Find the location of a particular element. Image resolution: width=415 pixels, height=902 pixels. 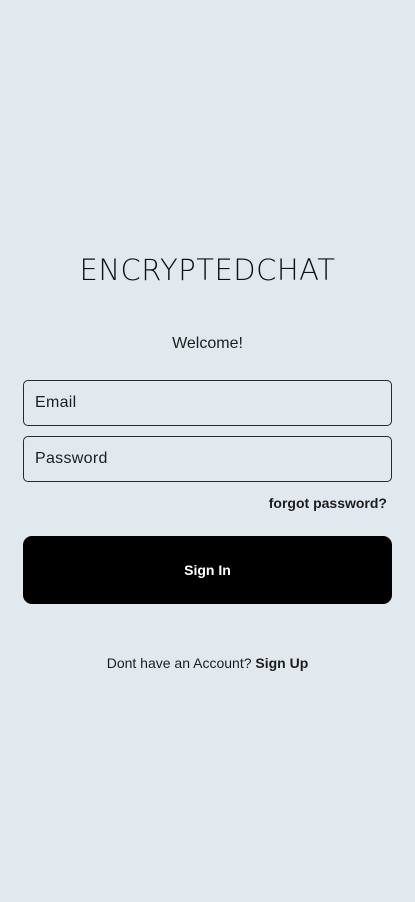

signup-prompt-row: Dont have an Account? Sign Up is located at coordinates (207, 663).